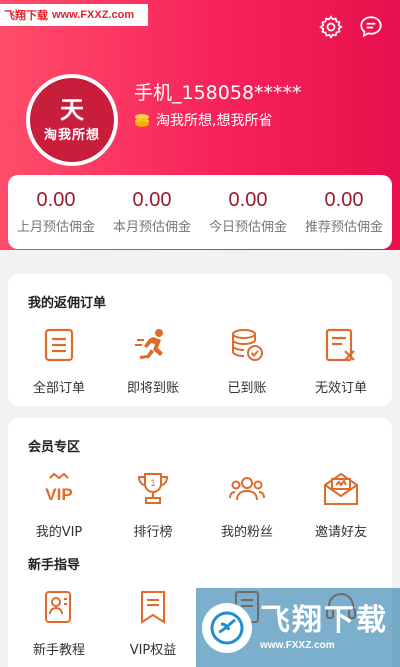 Image resolution: width=400 pixels, height=667 pixels. Describe the element at coordinates (152, 212) in the screenshot. I see `stat-this-month: 0.00 本月预估佣金` at that location.